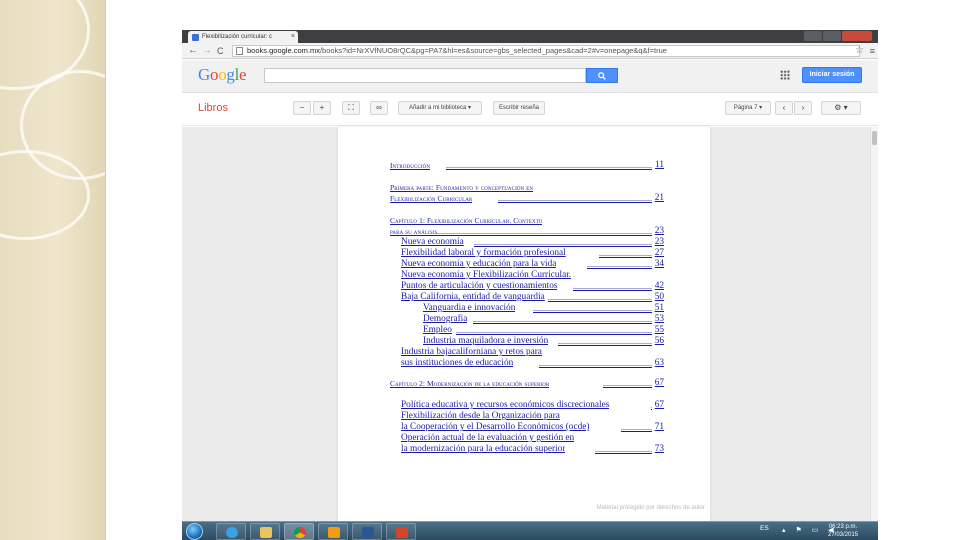  Describe the element at coordinates (432, 242) in the screenshot. I see `toc-entry-title: Nueva economía` at that location.